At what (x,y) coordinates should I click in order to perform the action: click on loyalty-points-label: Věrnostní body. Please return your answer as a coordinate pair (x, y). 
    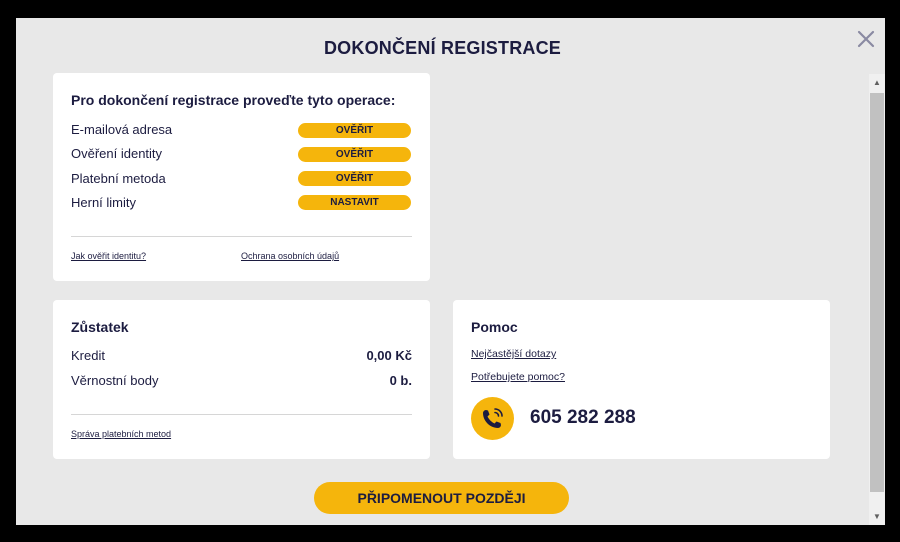
    Looking at the image, I should click on (115, 380).